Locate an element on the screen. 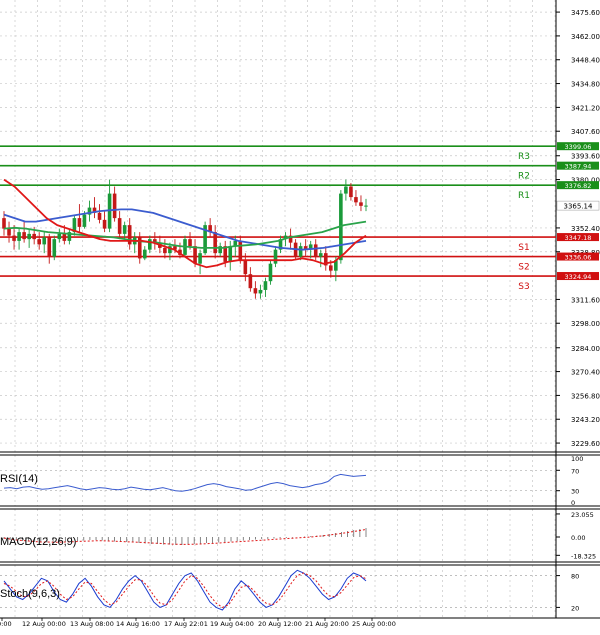  last-price-label: 3365.14 is located at coordinates (578, 207).